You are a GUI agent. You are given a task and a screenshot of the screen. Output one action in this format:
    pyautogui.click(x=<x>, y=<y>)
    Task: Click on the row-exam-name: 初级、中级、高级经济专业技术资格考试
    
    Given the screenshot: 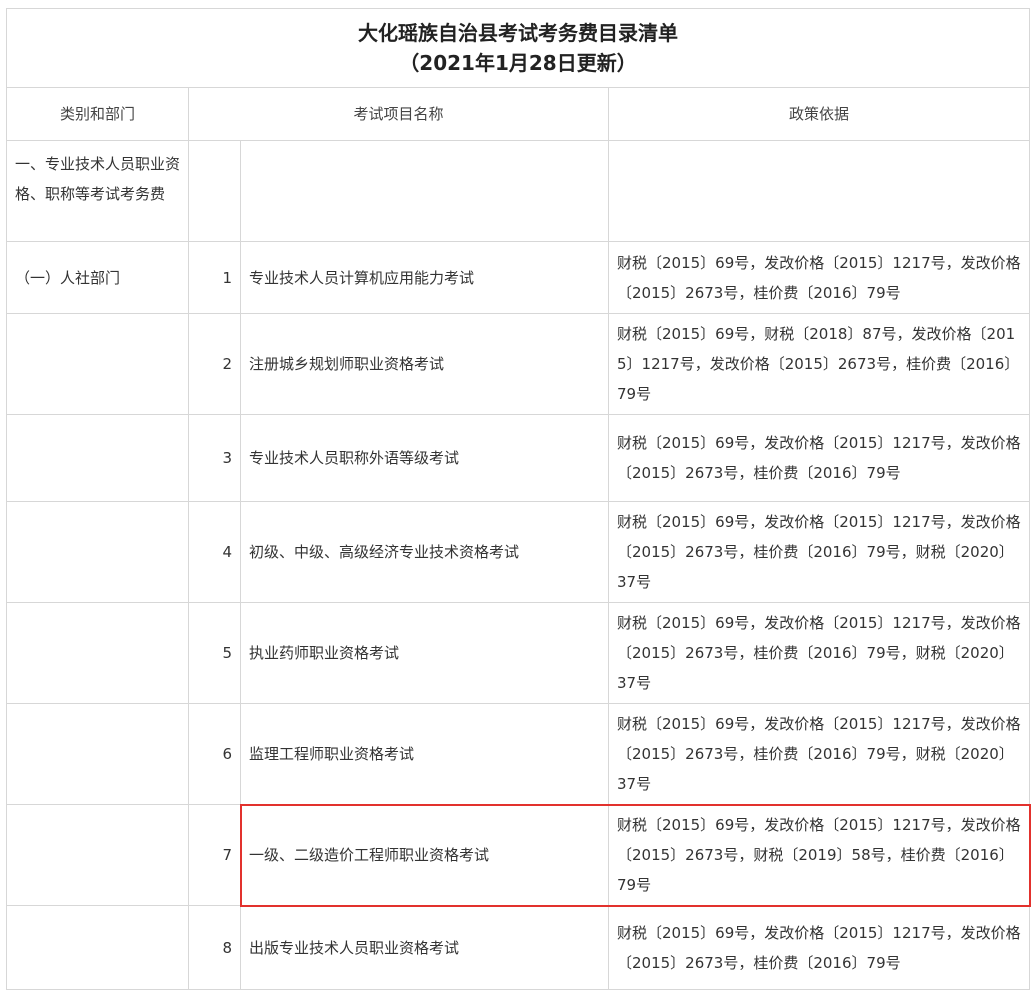 What is the action you would take?
    pyautogui.click(x=424, y=552)
    